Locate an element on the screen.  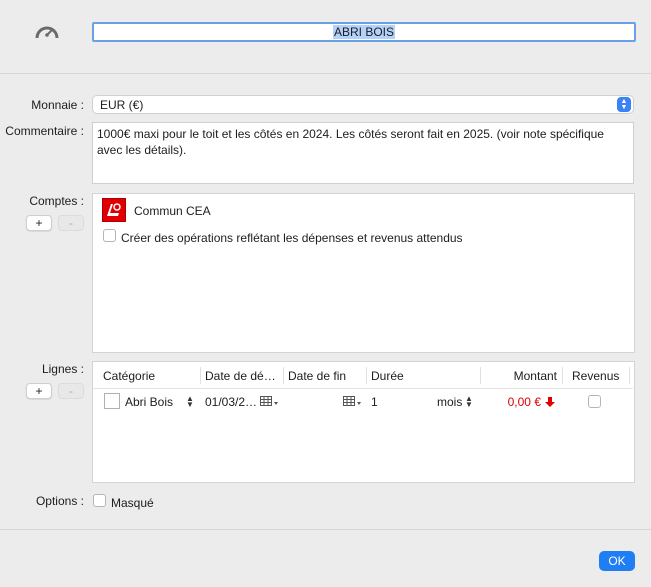
top-divider is located at coordinates (325, 73).